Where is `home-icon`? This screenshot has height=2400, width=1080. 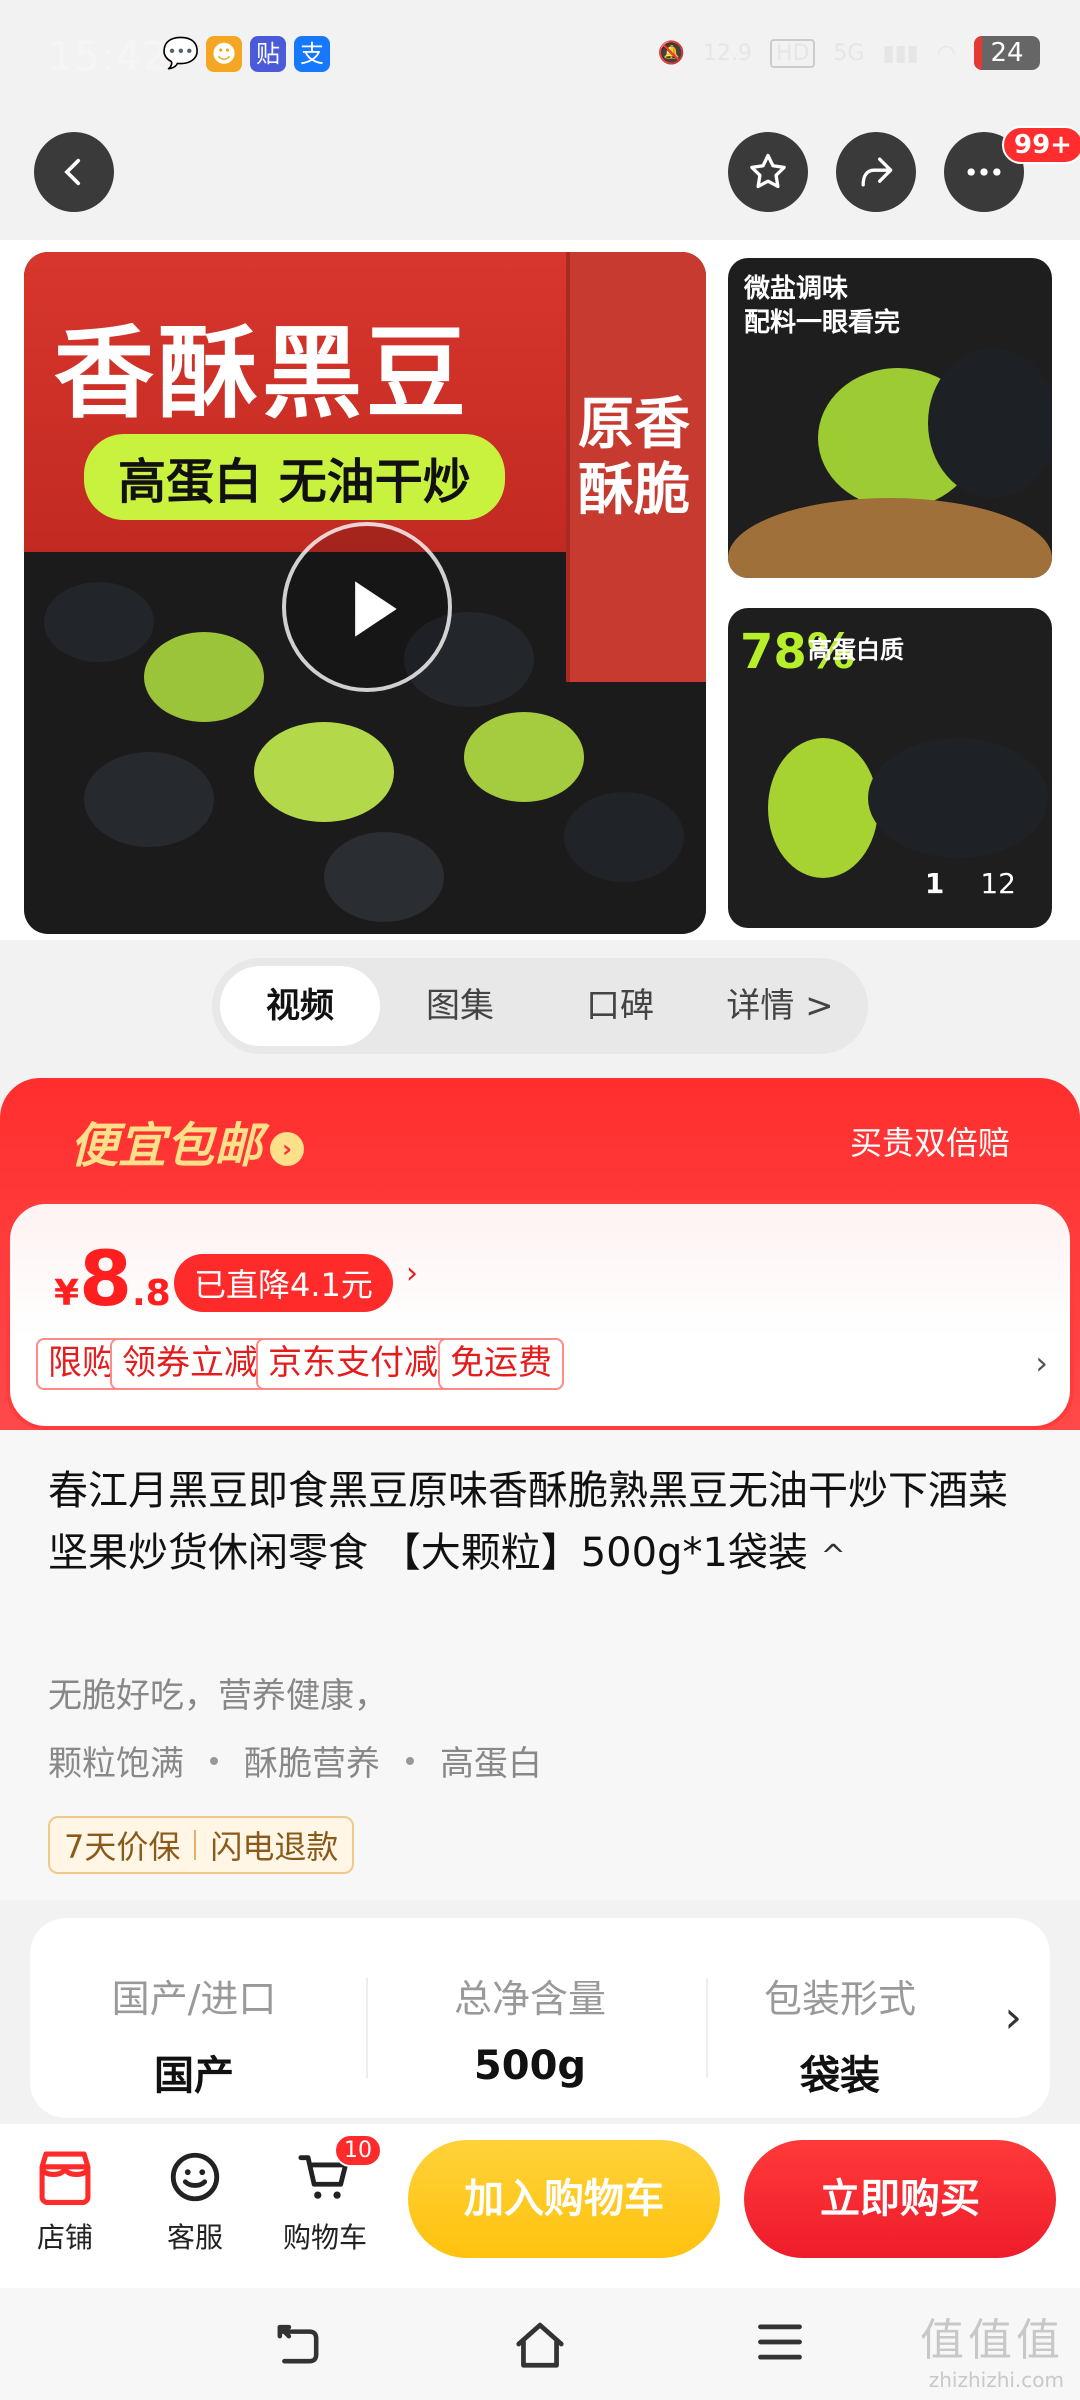 home-icon is located at coordinates (540, 2345).